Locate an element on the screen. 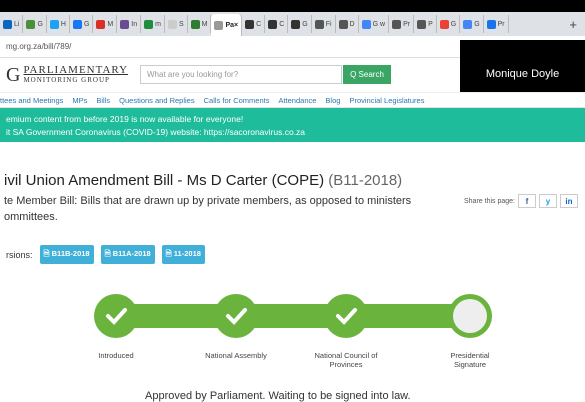  version-badge: 🗎 B11B-2018 is located at coordinates (66, 254).